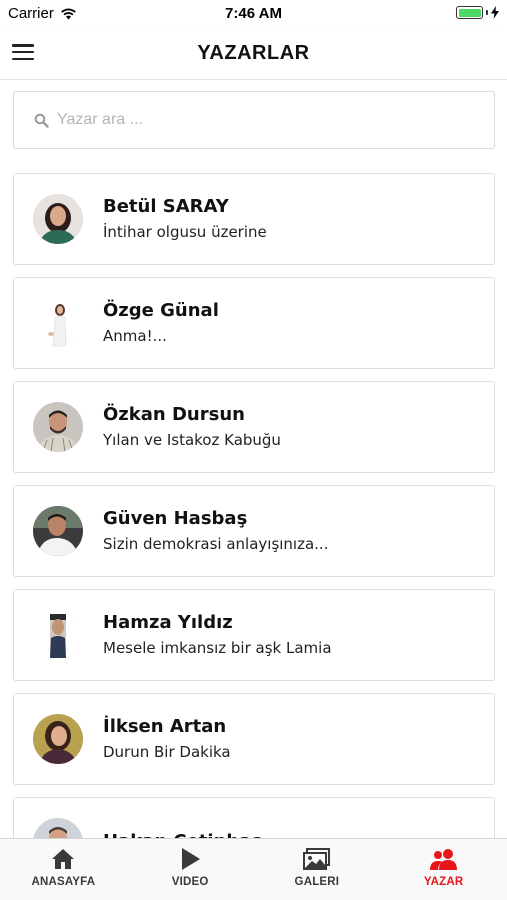 The width and height of the screenshot is (507, 900). What do you see at coordinates (190, 882) in the screenshot?
I see `tab-label: VIDEO` at bounding box center [190, 882].